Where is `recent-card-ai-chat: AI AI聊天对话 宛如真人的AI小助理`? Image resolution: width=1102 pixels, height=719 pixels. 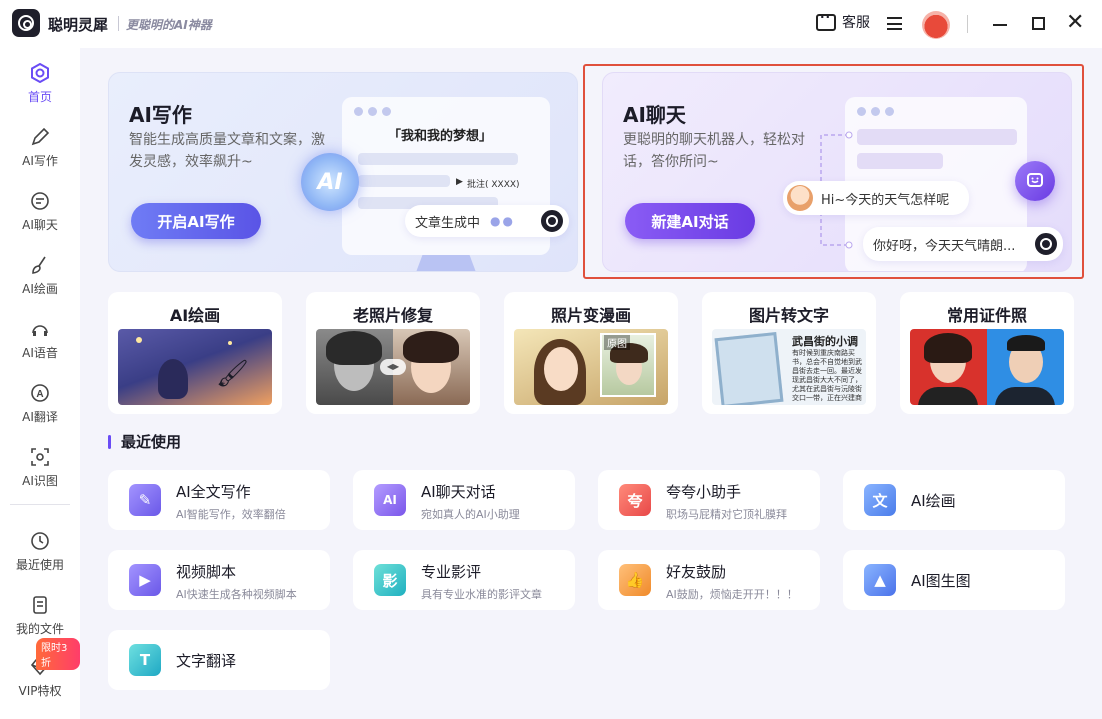 recent-card-ai-chat: AI AI聊天对话 宛如真人的AI小助理 is located at coordinates (464, 500).